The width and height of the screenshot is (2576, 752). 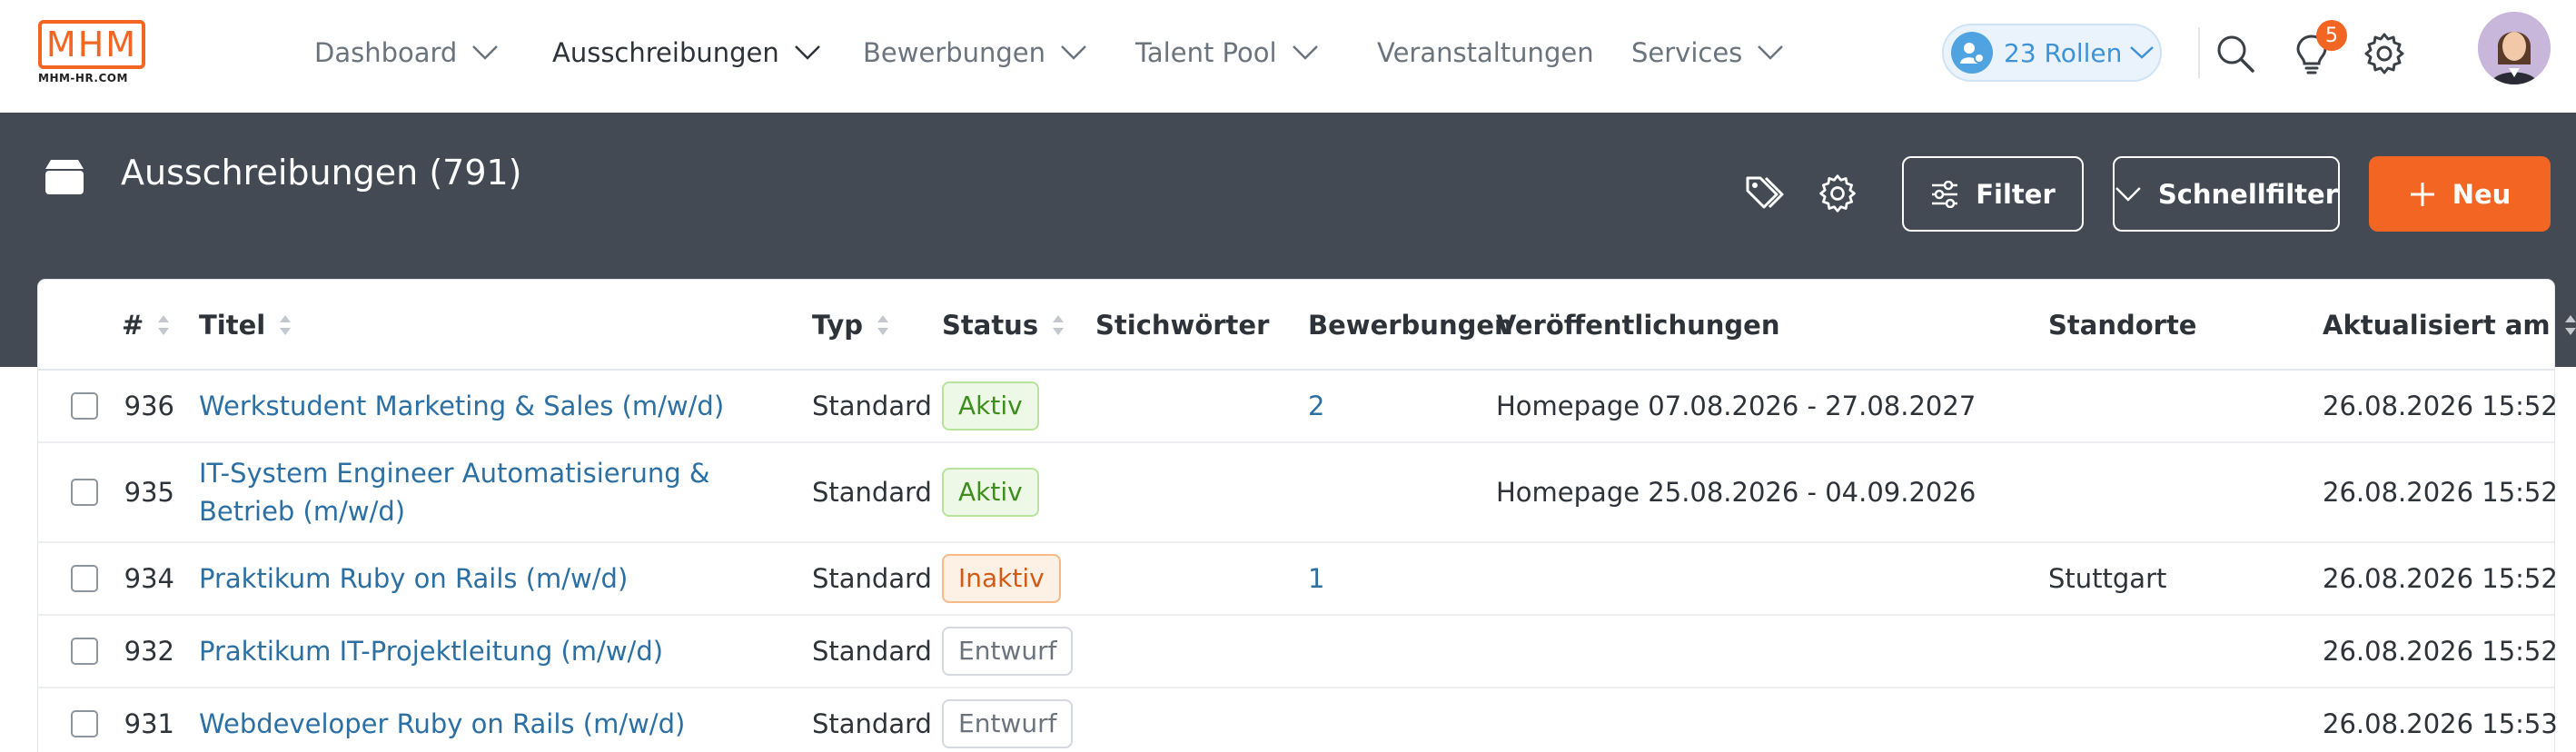 I want to click on column-label: Typ, so click(x=838, y=325).